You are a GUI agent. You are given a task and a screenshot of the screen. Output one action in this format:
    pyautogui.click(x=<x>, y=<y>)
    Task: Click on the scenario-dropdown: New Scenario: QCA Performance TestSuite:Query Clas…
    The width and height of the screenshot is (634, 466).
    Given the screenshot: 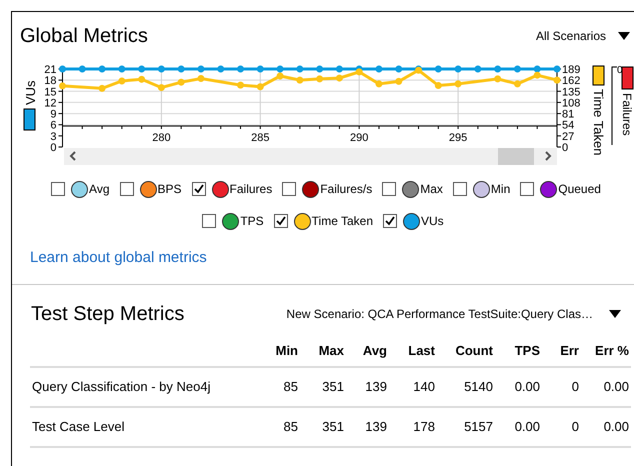 What is the action you would take?
    pyautogui.click(x=453, y=314)
    